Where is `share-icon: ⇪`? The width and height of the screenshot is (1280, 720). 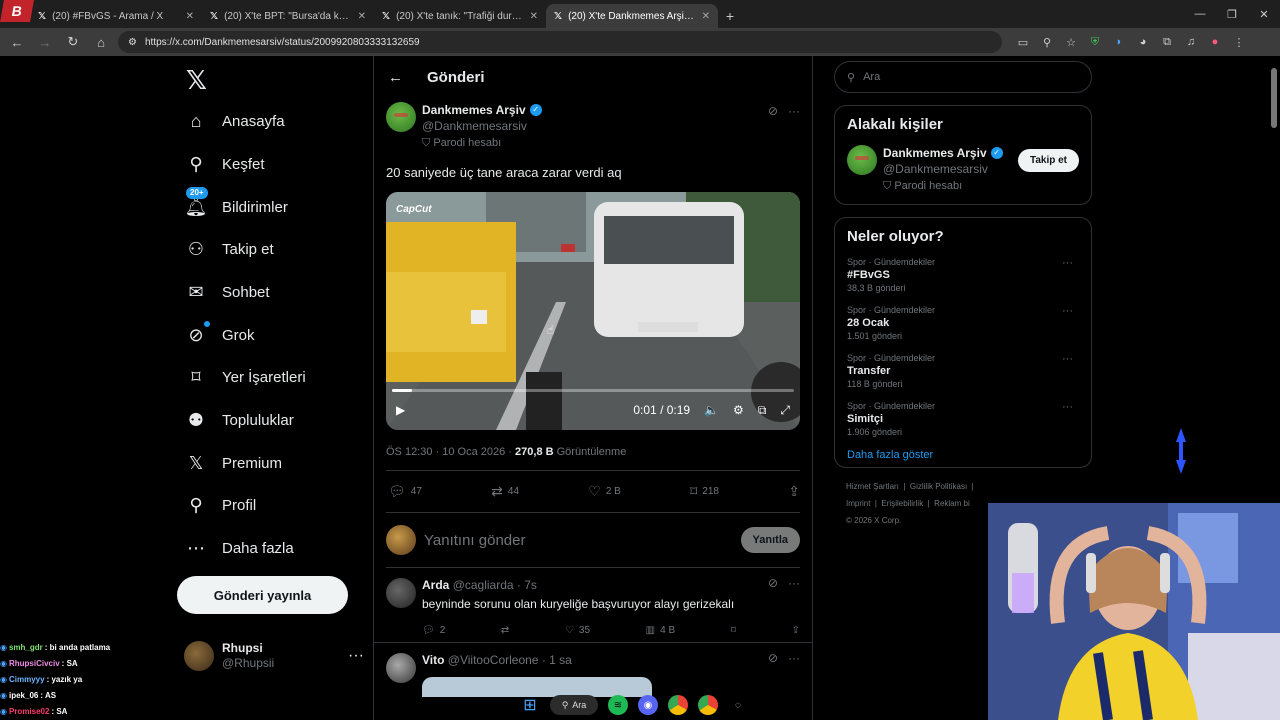
share-icon: ⇪ is located at coordinates (796, 630).